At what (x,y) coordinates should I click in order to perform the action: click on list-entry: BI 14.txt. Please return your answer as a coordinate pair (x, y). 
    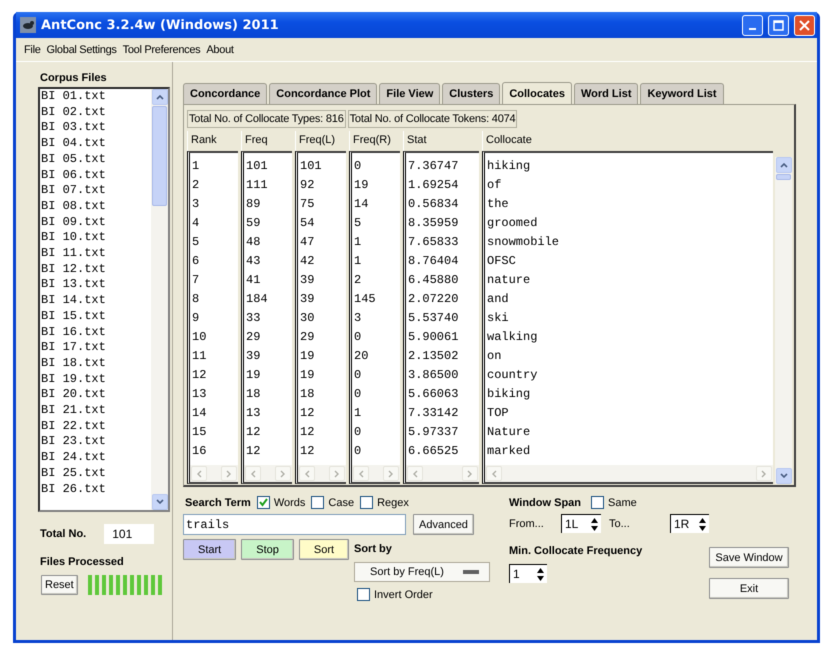
    Looking at the image, I should click on (96, 301).